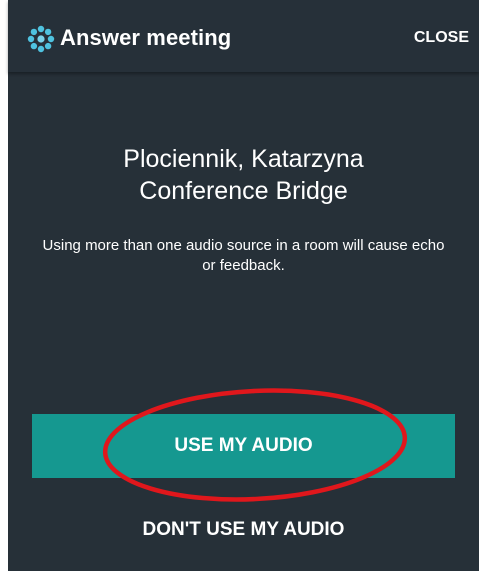 This screenshot has height=571, width=479. What do you see at coordinates (243, 175) in the screenshot?
I see `caller-info: Plociennik, Katarzyna Conference Bridge` at bounding box center [243, 175].